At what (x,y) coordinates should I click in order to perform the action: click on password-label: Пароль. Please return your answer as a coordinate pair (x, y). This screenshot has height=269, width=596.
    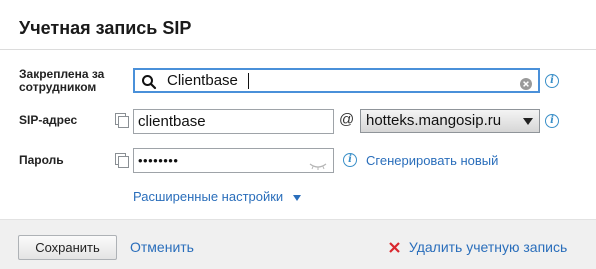
    Looking at the image, I should click on (41, 160).